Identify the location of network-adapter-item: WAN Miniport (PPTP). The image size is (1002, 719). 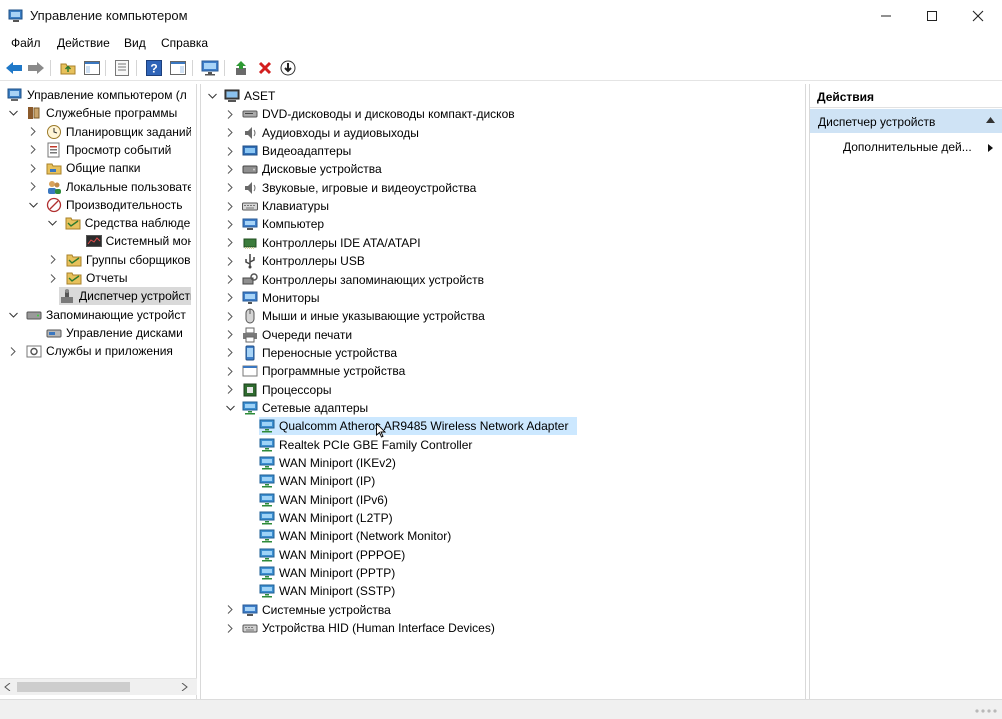
(327, 573).